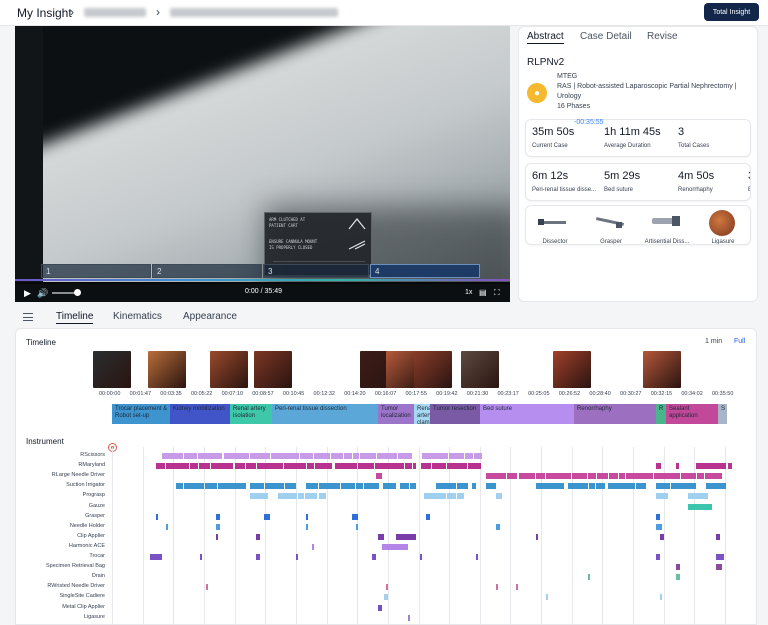  What do you see at coordinates (723, 227) in the screenshot?
I see `instrument-ligasure: Ligasure` at bounding box center [723, 227].